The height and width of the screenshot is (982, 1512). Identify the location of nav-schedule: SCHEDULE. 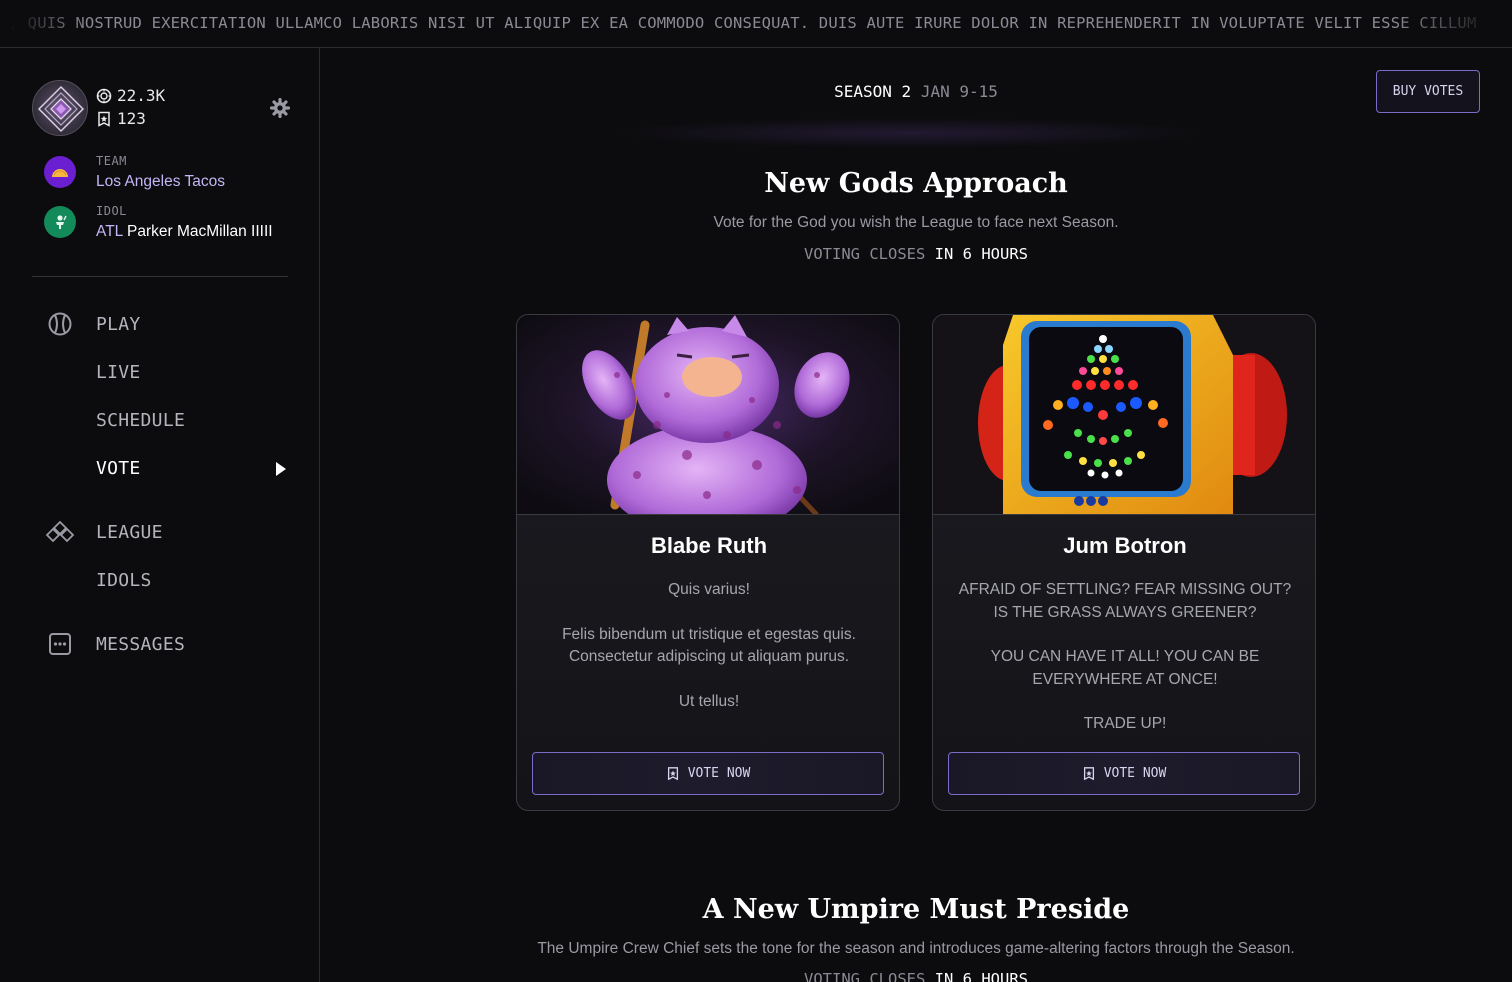
(140, 420).